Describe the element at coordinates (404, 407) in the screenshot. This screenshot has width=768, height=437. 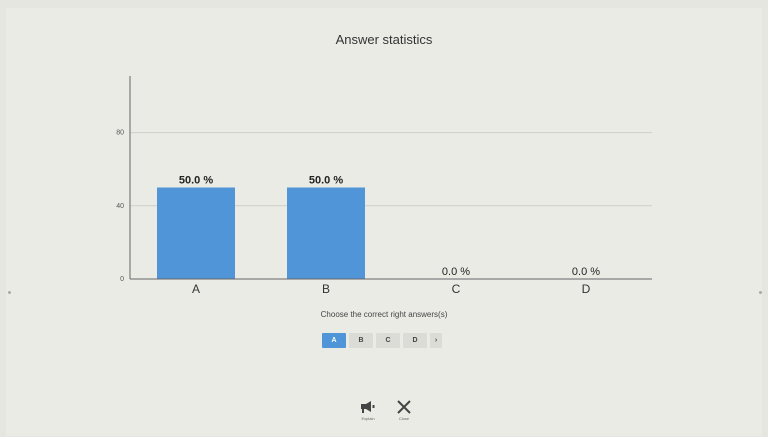
I see `close-icon` at that location.